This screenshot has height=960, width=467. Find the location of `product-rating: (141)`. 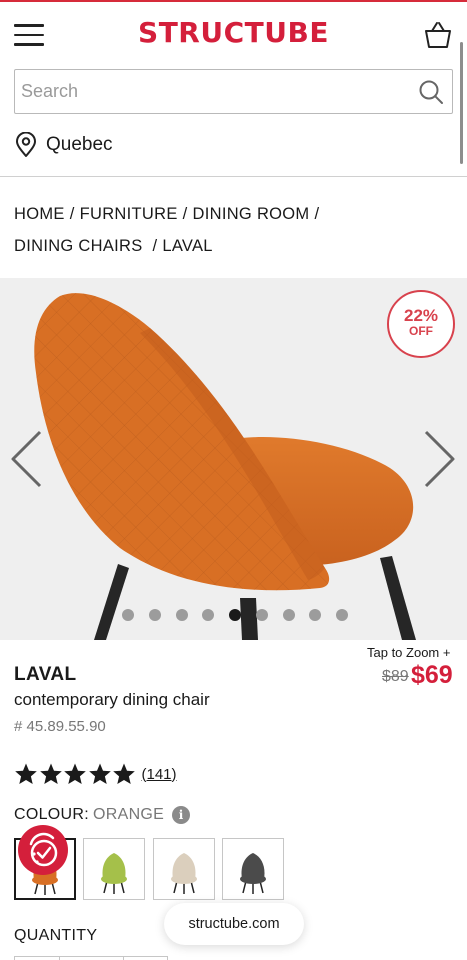

product-rating: (141) is located at coordinates (95, 774).